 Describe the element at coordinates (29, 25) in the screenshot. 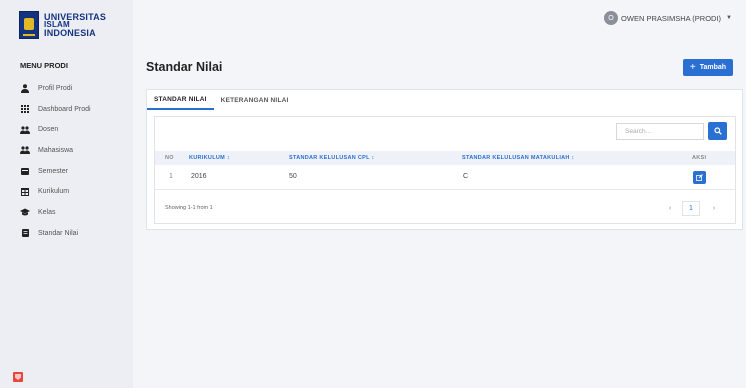

I see `logo-emblem-icon` at that location.